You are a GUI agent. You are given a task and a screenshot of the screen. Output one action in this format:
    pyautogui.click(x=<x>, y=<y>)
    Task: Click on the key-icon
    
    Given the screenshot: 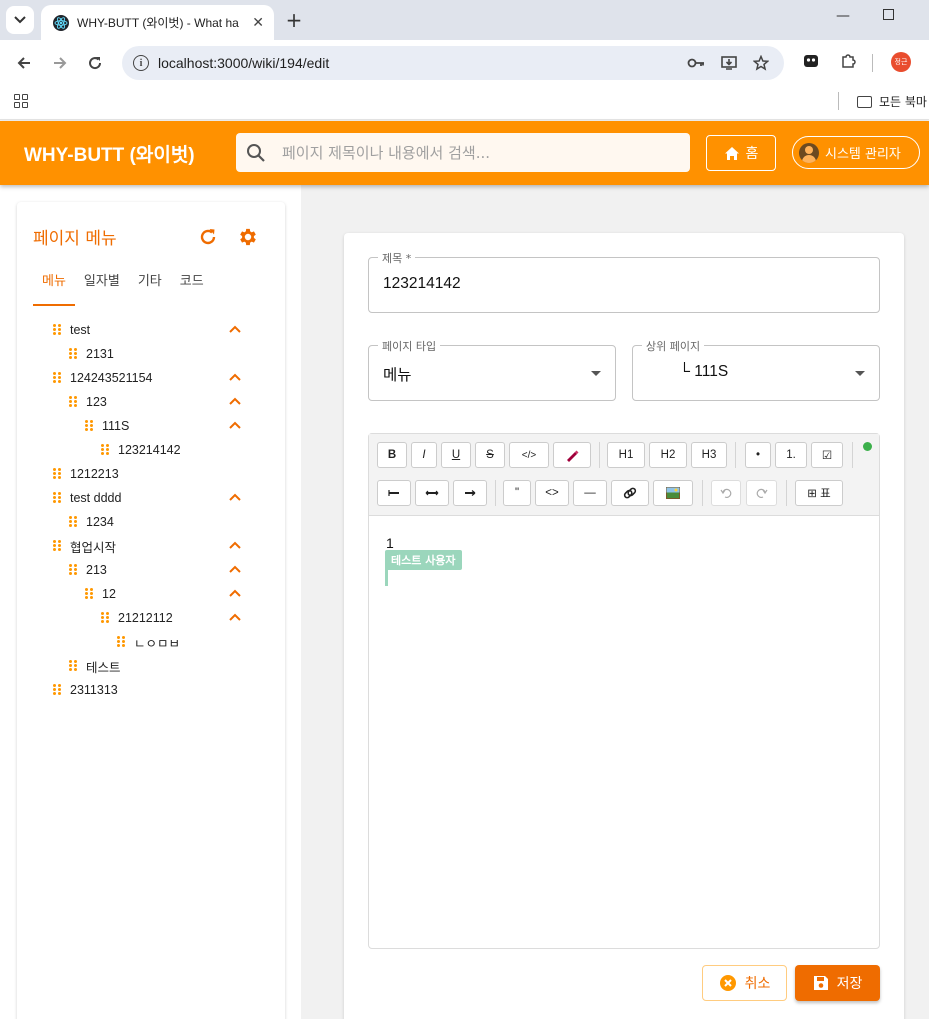 What is the action you would take?
    pyautogui.click(x=696, y=63)
    